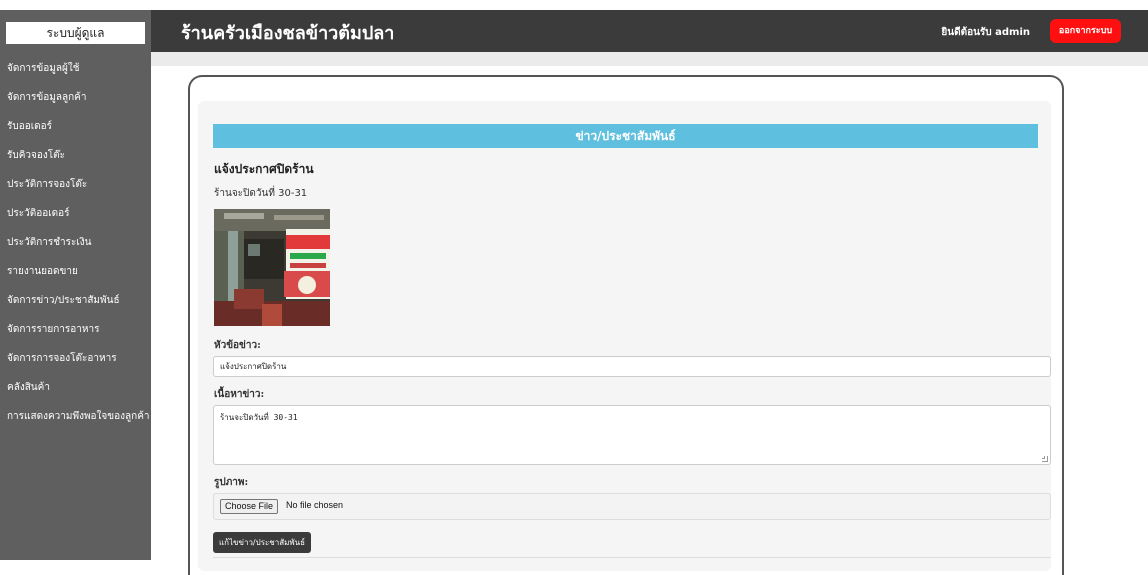 The width and height of the screenshot is (1148, 575). Describe the element at coordinates (75, 412) in the screenshot. I see `sidebar-item-satisfaction: การแสดงความพึงพอใจของลูกค้า` at that location.